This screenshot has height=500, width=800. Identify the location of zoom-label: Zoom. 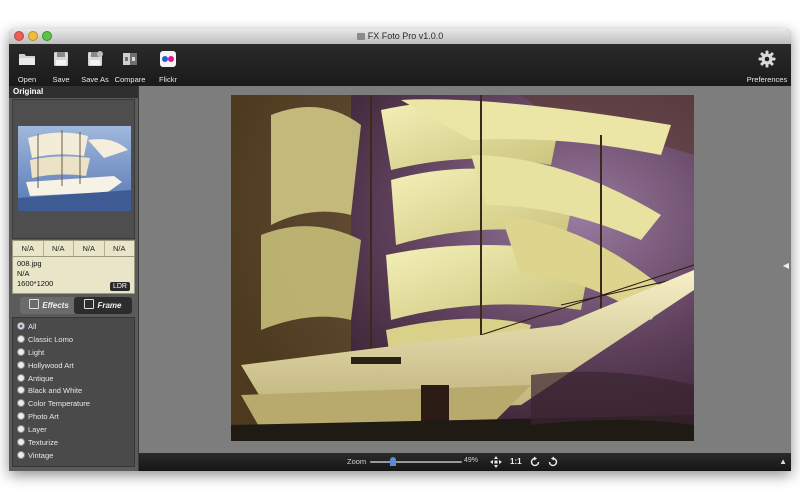
(357, 461).